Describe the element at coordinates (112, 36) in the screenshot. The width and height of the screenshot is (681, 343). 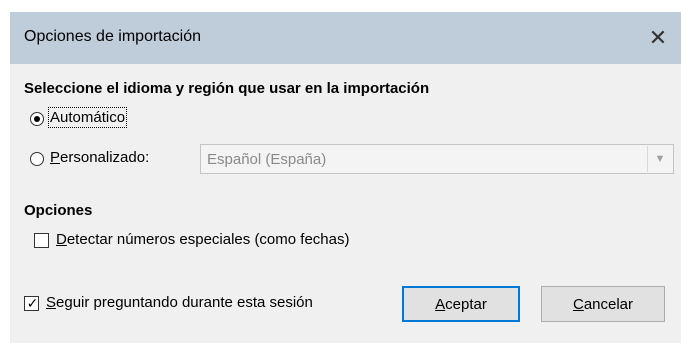
I see `dialog-title: Opciones de importación` at that location.